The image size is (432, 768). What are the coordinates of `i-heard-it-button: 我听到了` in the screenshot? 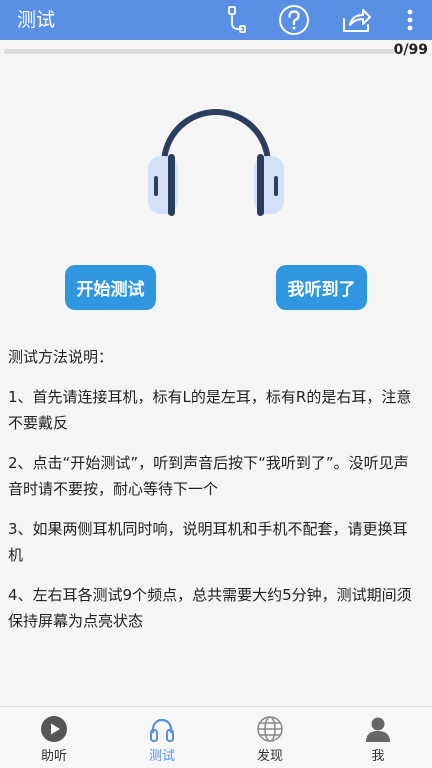 It's located at (321, 287).